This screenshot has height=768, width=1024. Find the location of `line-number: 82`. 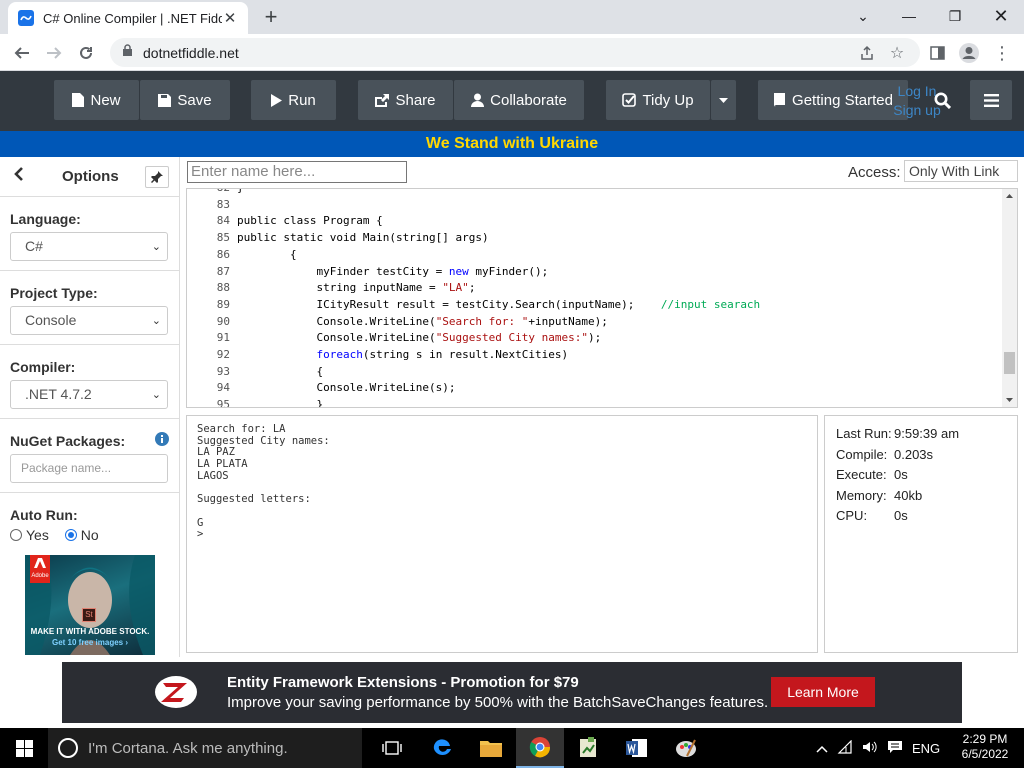

line-number: 82 is located at coordinates (208, 191).